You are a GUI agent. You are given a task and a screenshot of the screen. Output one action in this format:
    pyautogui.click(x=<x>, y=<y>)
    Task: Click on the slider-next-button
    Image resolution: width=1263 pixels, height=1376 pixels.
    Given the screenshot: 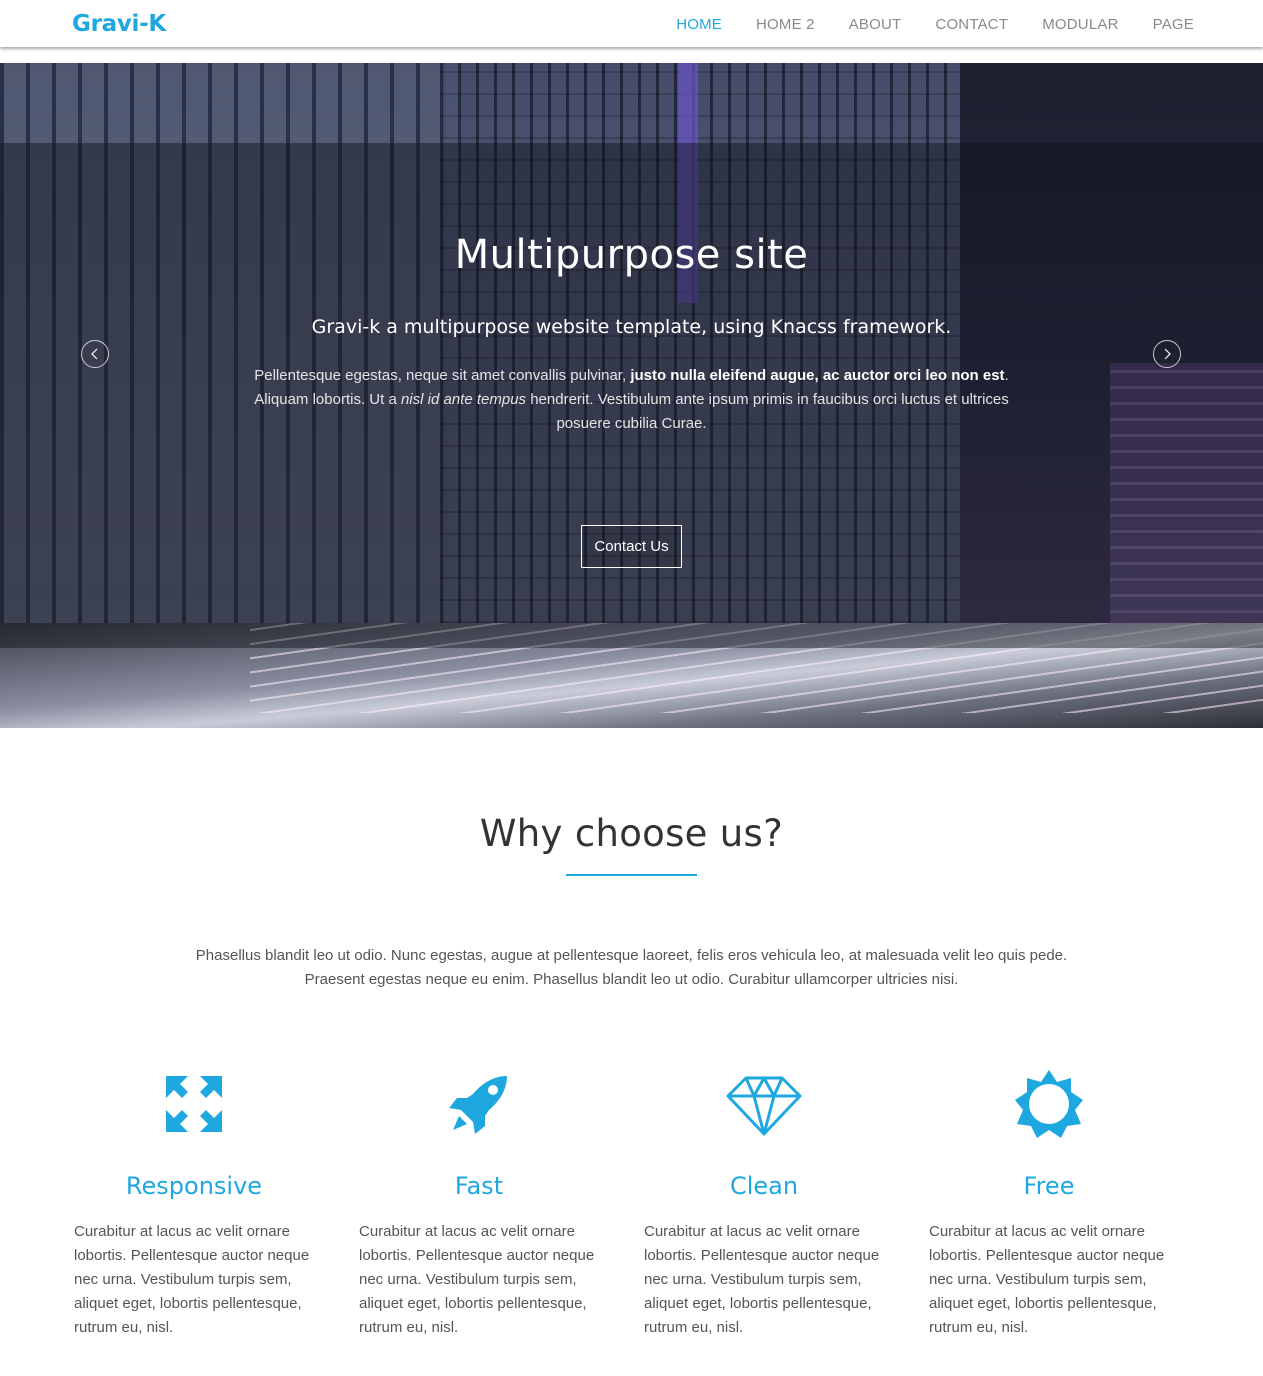 What is the action you would take?
    pyautogui.click(x=1167, y=354)
    